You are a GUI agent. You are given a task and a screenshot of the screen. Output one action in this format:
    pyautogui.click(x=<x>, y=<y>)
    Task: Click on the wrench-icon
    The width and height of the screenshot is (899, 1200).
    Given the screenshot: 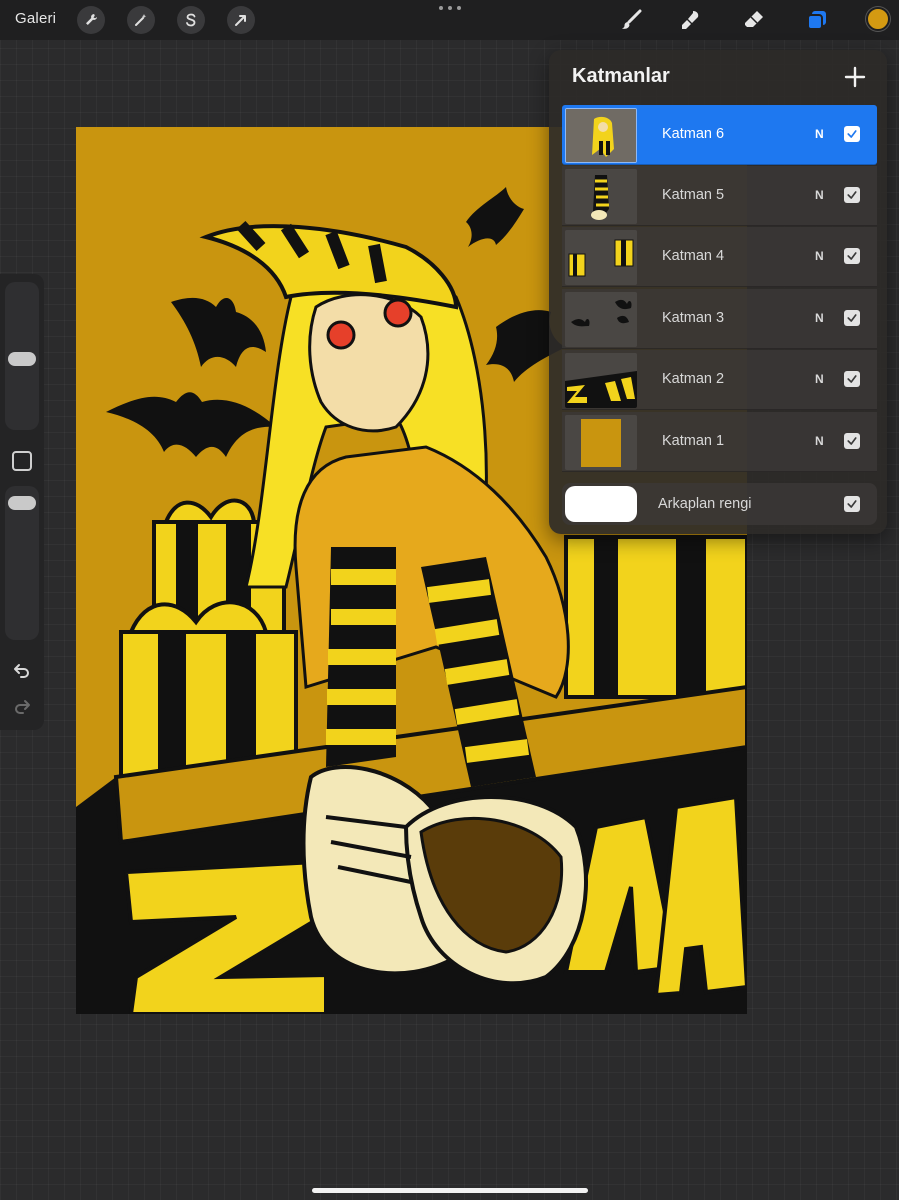 What is the action you would take?
    pyautogui.click(x=91, y=20)
    